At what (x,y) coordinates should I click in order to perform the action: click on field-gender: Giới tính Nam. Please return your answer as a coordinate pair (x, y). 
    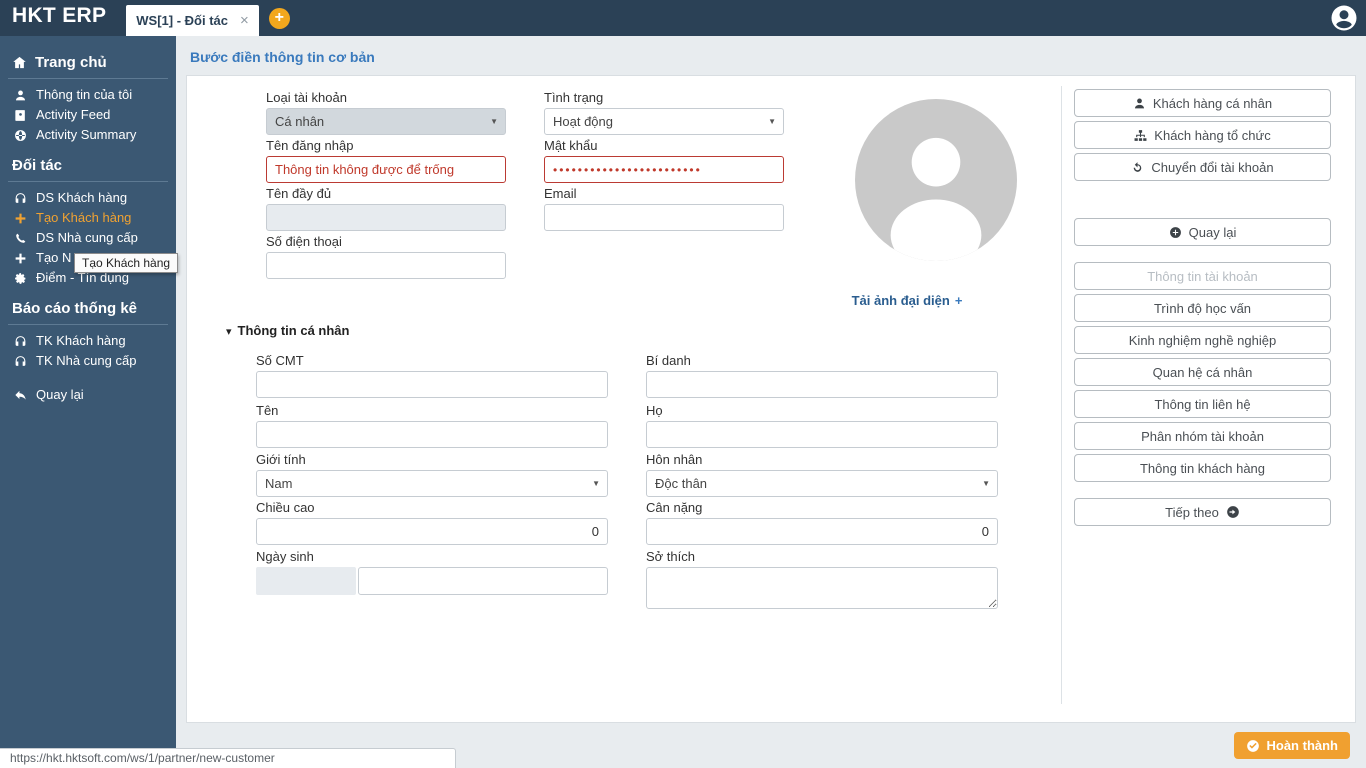
    Looking at the image, I should click on (432, 474).